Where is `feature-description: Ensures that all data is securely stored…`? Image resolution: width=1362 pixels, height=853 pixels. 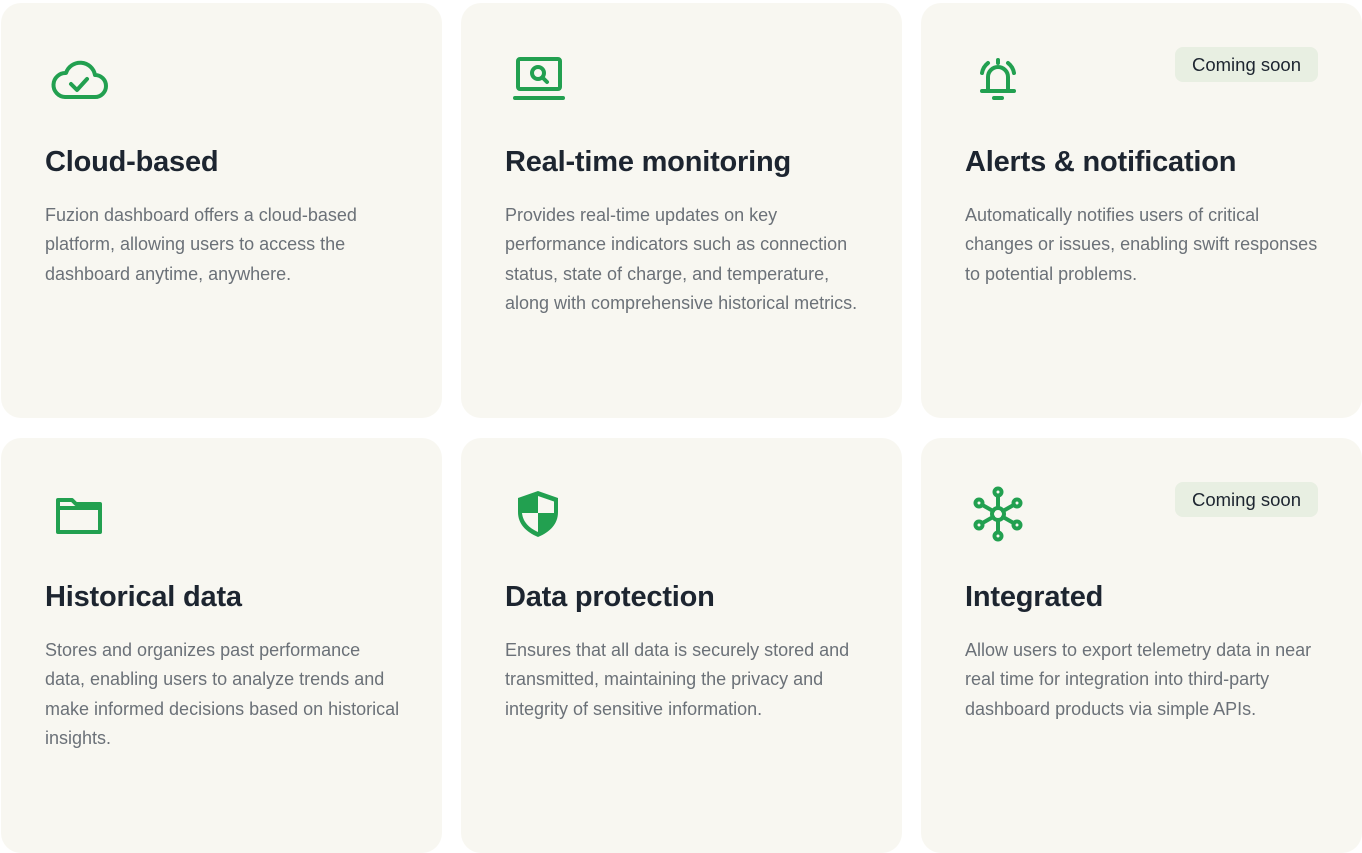 feature-description: Ensures that all data is securely stored… is located at coordinates (677, 679).